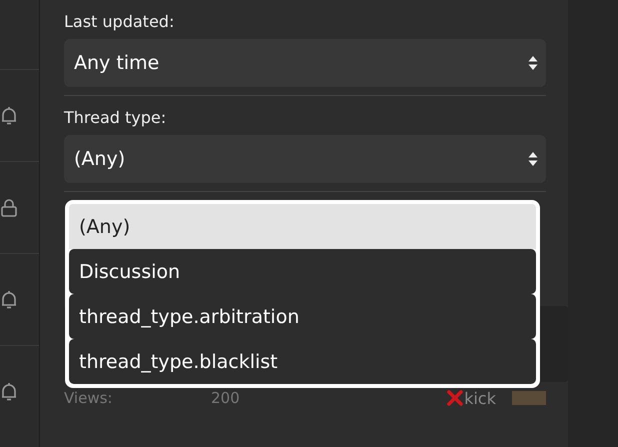 The height and width of the screenshot is (447, 618). What do you see at coordinates (115, 117) in the screenshot?
I see `field-label: Thread type:` at bounding box center [115, 117].